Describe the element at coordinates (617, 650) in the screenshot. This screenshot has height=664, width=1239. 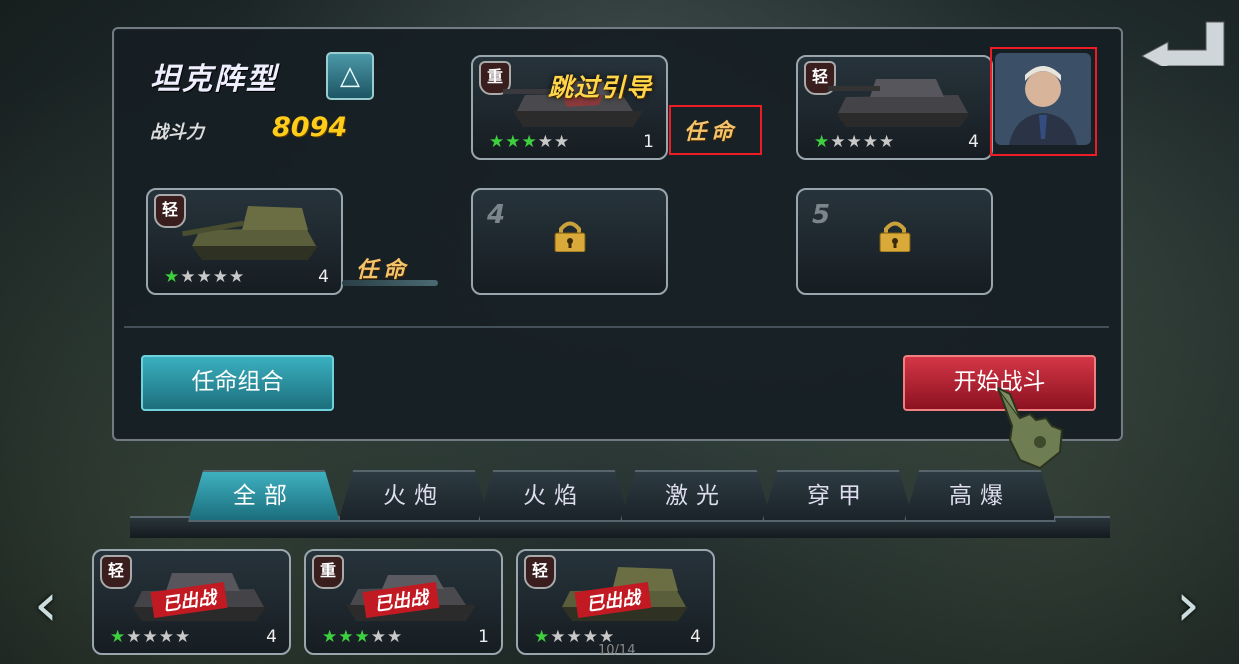
I see `page-indicator: 10/14` at that location.